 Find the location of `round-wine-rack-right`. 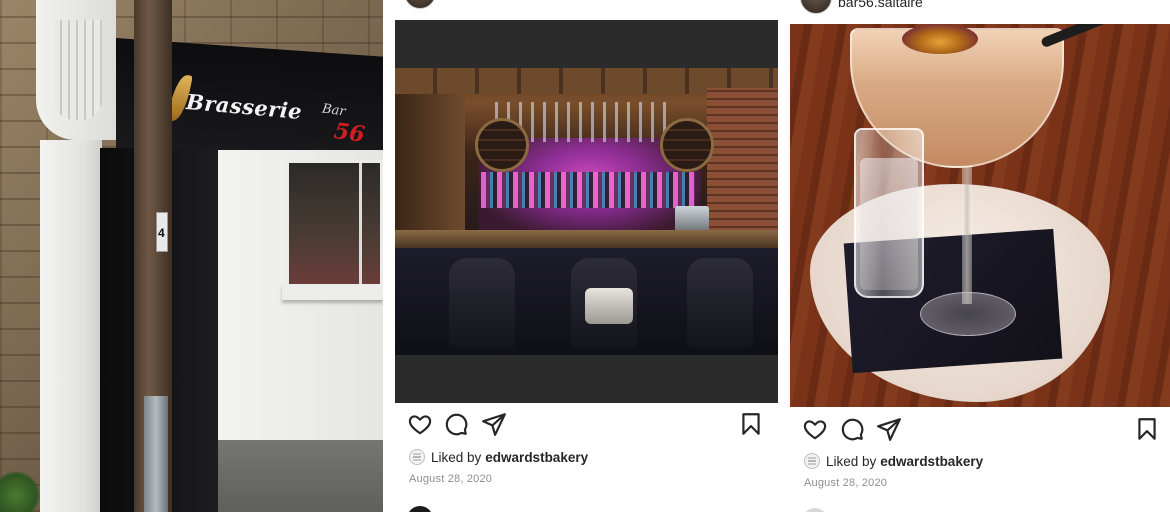

round-wine-rack-right is located at coordinates (687, 145).